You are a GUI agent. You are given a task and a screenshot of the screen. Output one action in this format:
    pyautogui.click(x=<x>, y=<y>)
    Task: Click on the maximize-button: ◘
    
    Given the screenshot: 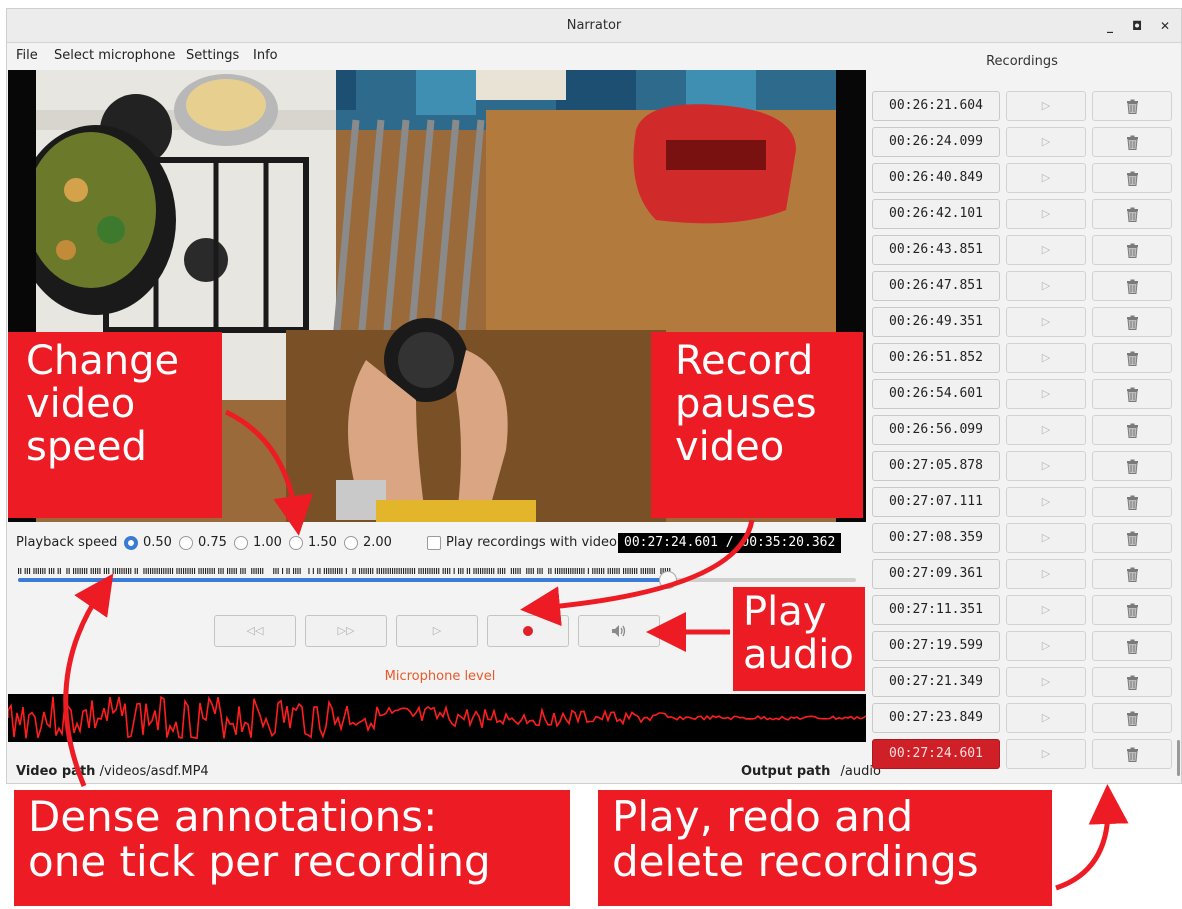 What is the action you would take?
    pyautogui.click(x=1137, y=26)
    